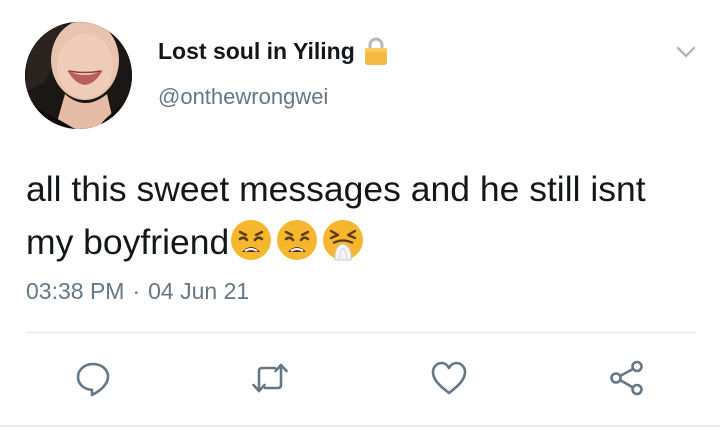 The height and width of the screenshot is (439, 720). I want to click on tweet-time: 03:38 PM, so click(75, 291).